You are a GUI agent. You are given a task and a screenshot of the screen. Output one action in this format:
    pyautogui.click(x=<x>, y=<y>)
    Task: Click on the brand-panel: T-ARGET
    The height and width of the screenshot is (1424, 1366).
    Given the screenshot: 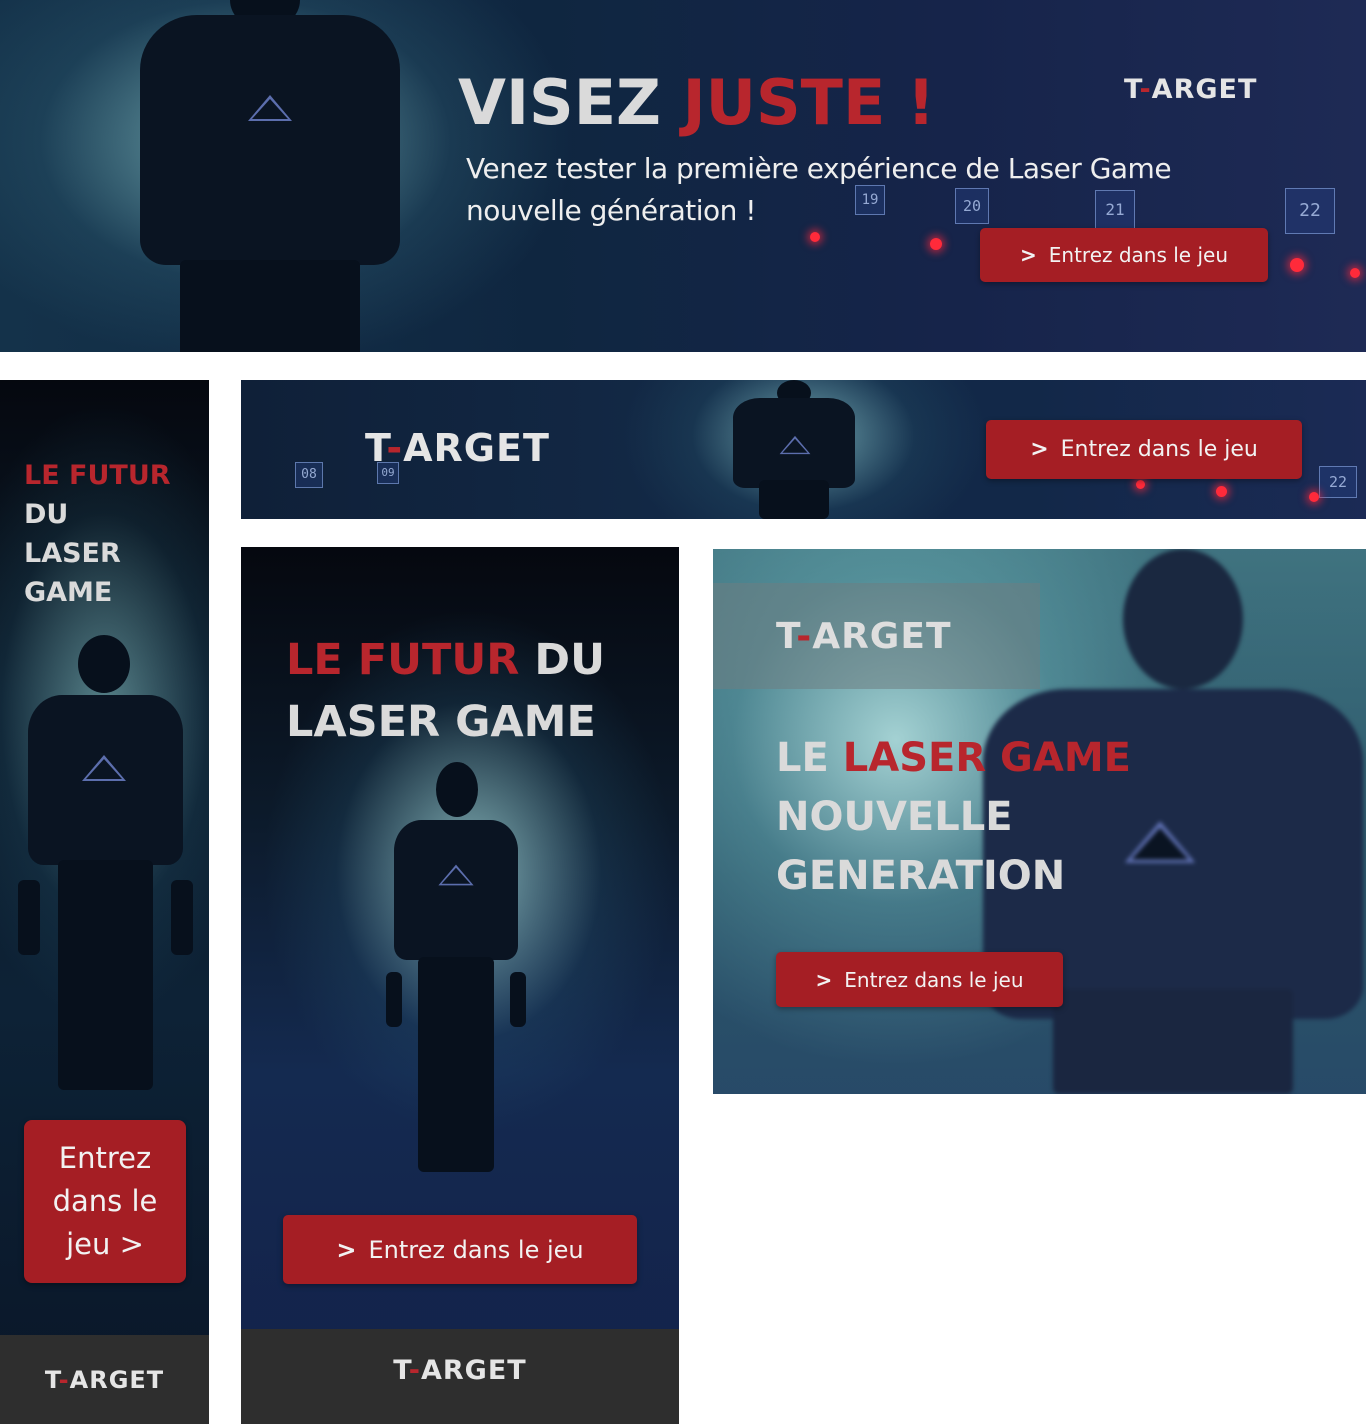 What is the action you would take?
    pyautogui.click(x=876, y=636)
    